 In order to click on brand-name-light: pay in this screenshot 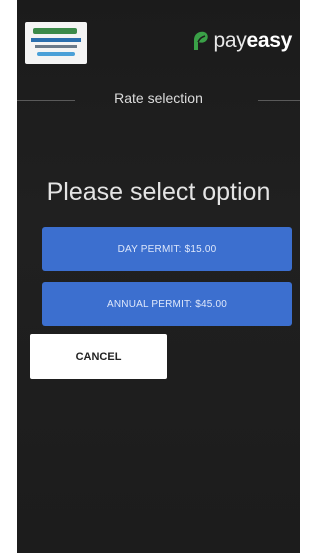, I will do `click(230, 40)`.